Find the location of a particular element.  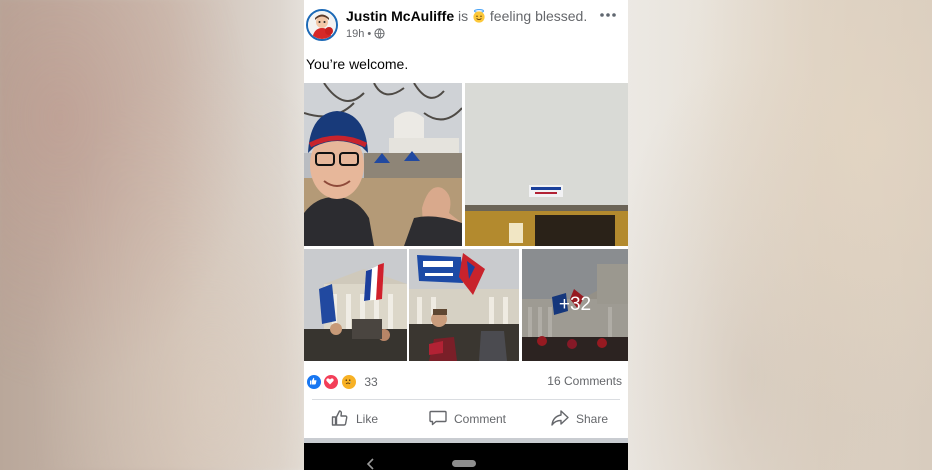

thumbs-up-icon is located at coordinates (343, 419).